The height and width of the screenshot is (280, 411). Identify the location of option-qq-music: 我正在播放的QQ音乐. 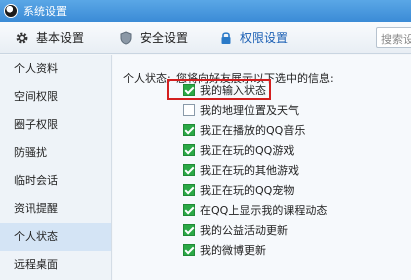
(244, 130).